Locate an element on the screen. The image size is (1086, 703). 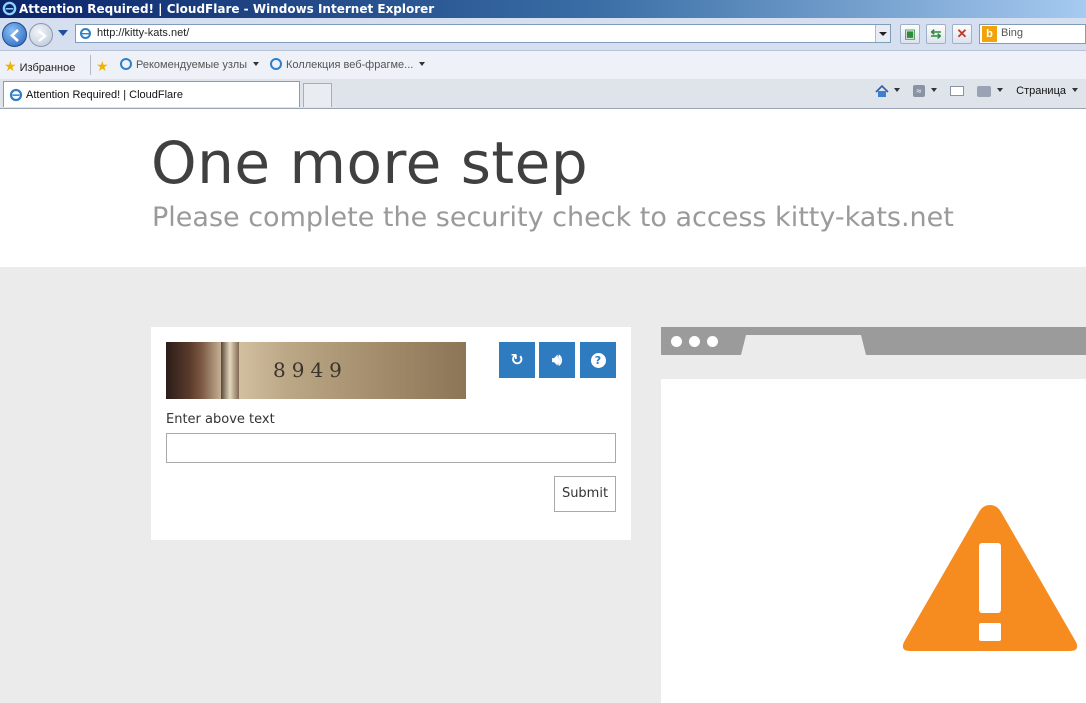
page-menu: Страница is located at coordinates (1047, 91).